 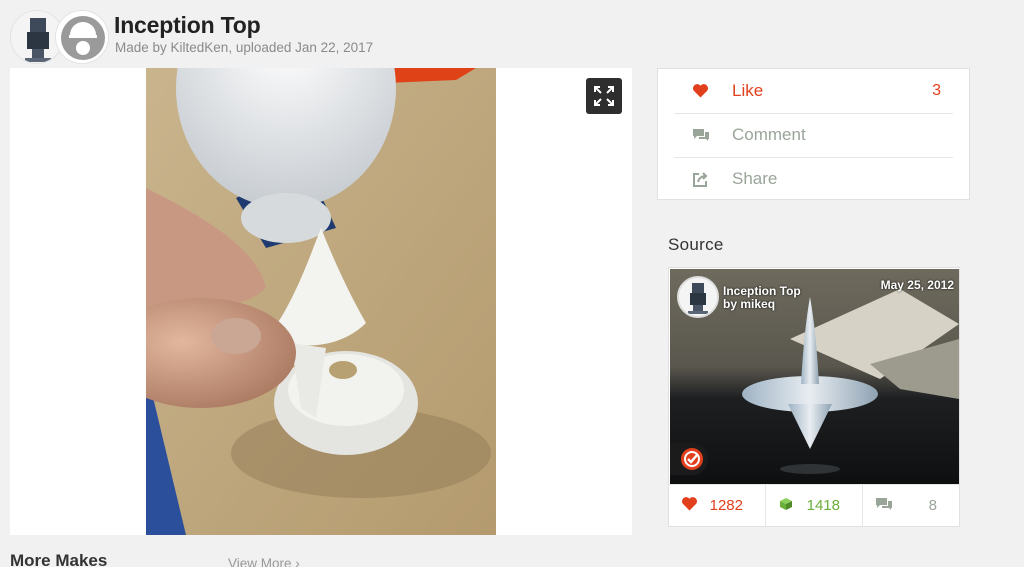 I want to click on comment-button: Comment, so click(x=813, y=134).